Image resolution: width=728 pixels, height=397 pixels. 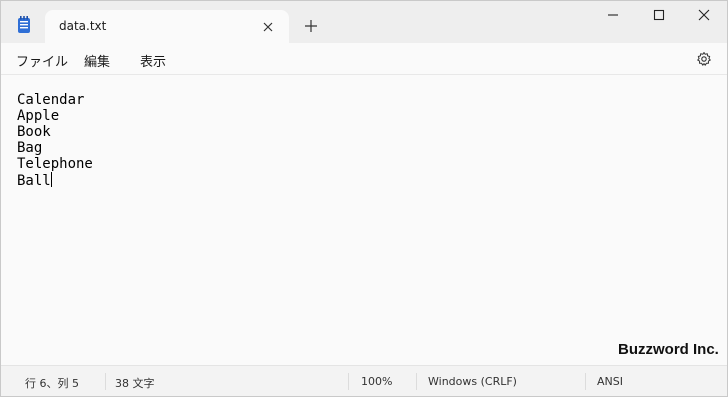 What do you see at coordinates (55, 164) in the screenshot?
I see `editor-line: Telephone` at bounding box center [55, 164].